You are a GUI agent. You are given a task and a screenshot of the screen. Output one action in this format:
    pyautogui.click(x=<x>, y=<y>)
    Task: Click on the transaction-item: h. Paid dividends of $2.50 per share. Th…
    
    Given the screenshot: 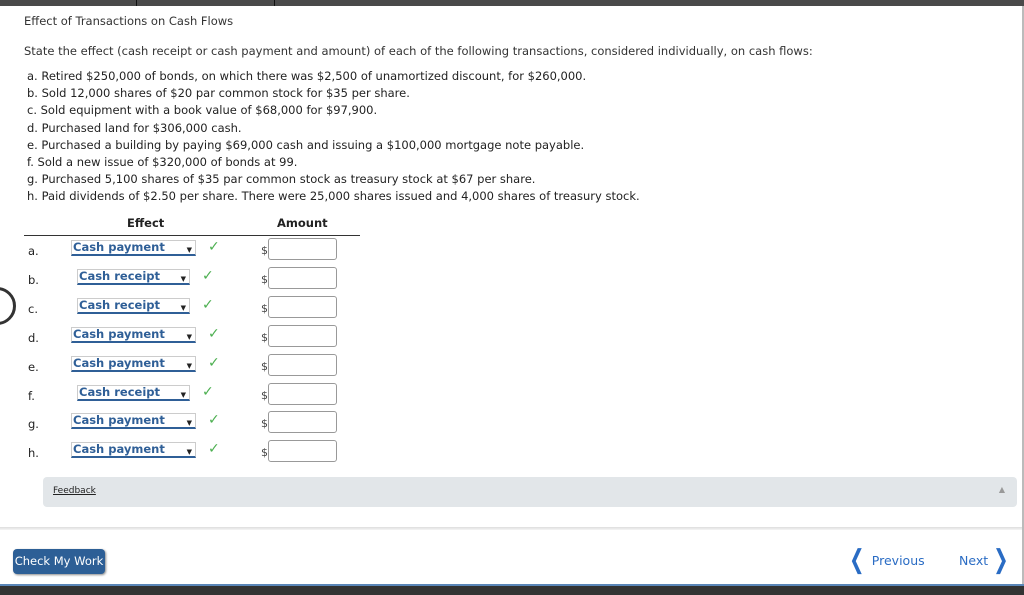 What is the action you would take?
    pyautogui.click(x=333, y=196)
    